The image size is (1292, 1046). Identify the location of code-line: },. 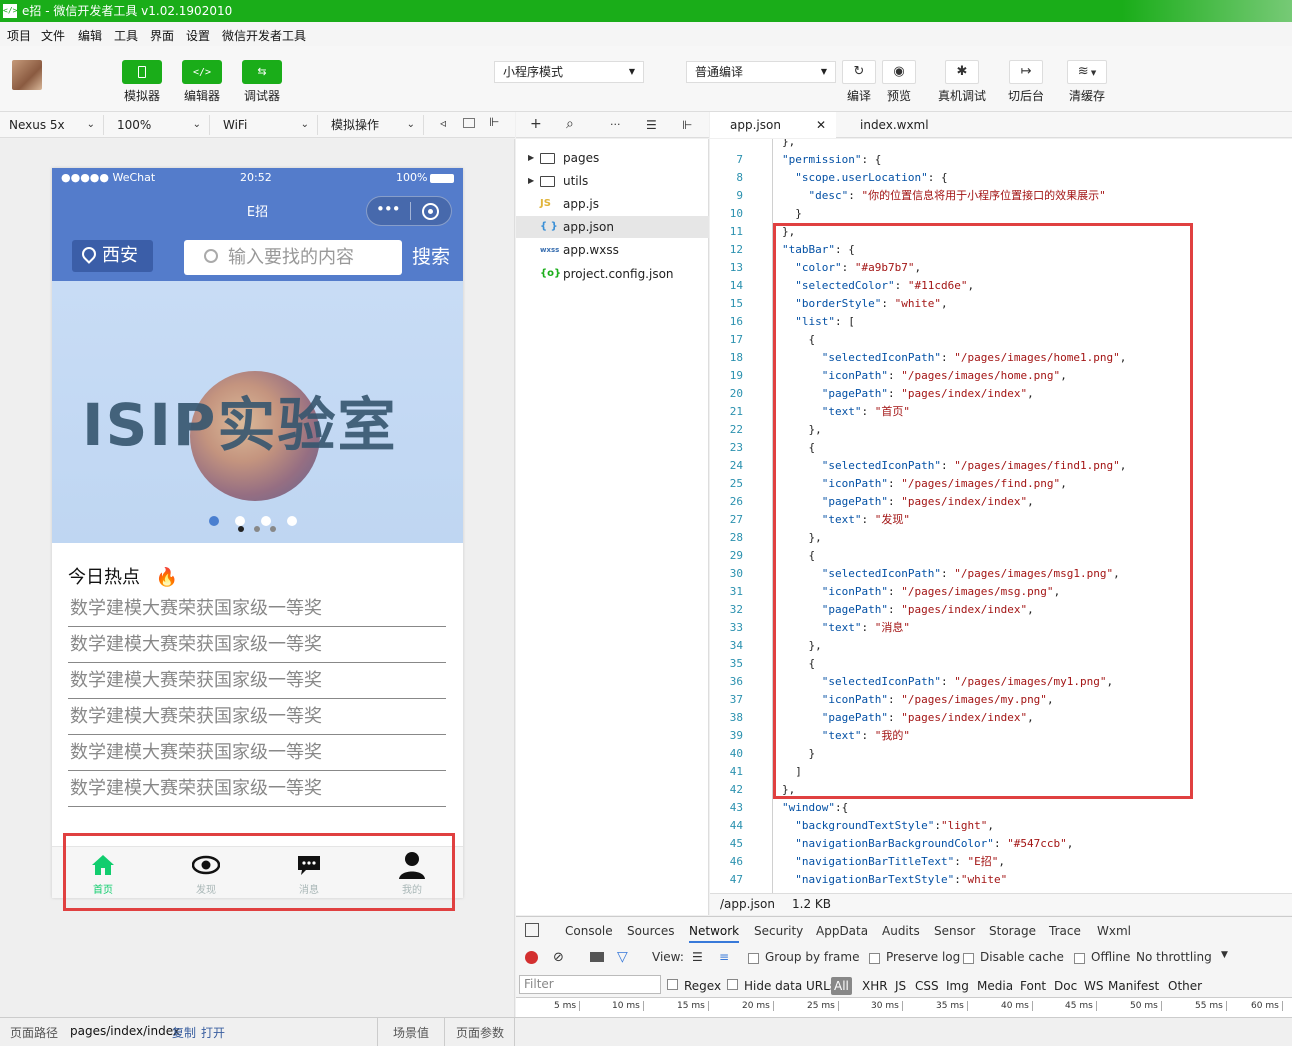
(1001, 145).